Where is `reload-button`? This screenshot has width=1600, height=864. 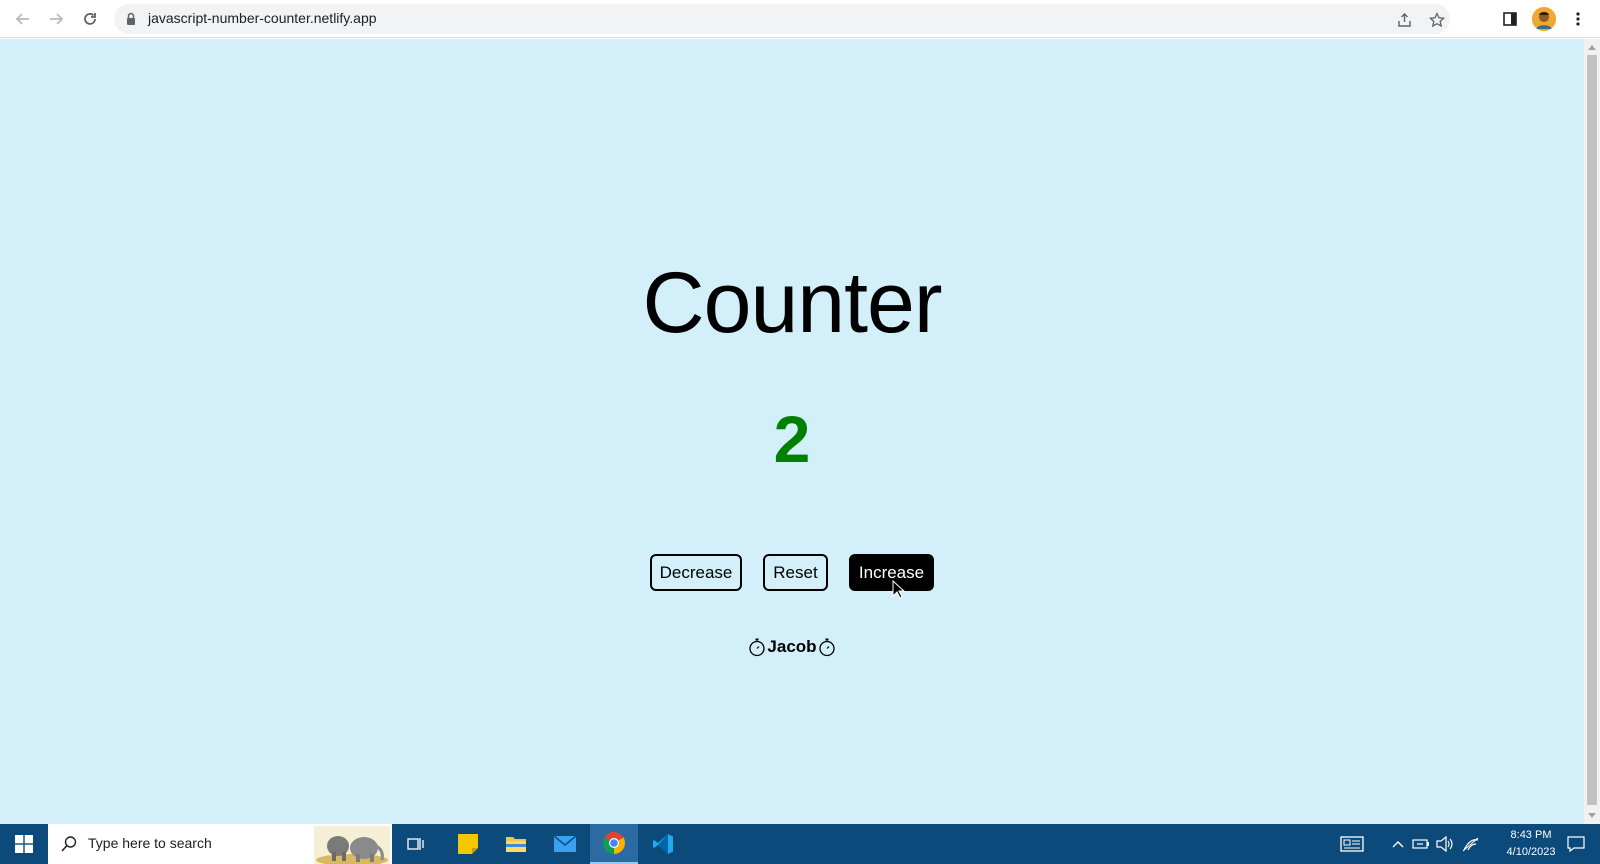 reload-button is located at coordinates (90, 19).